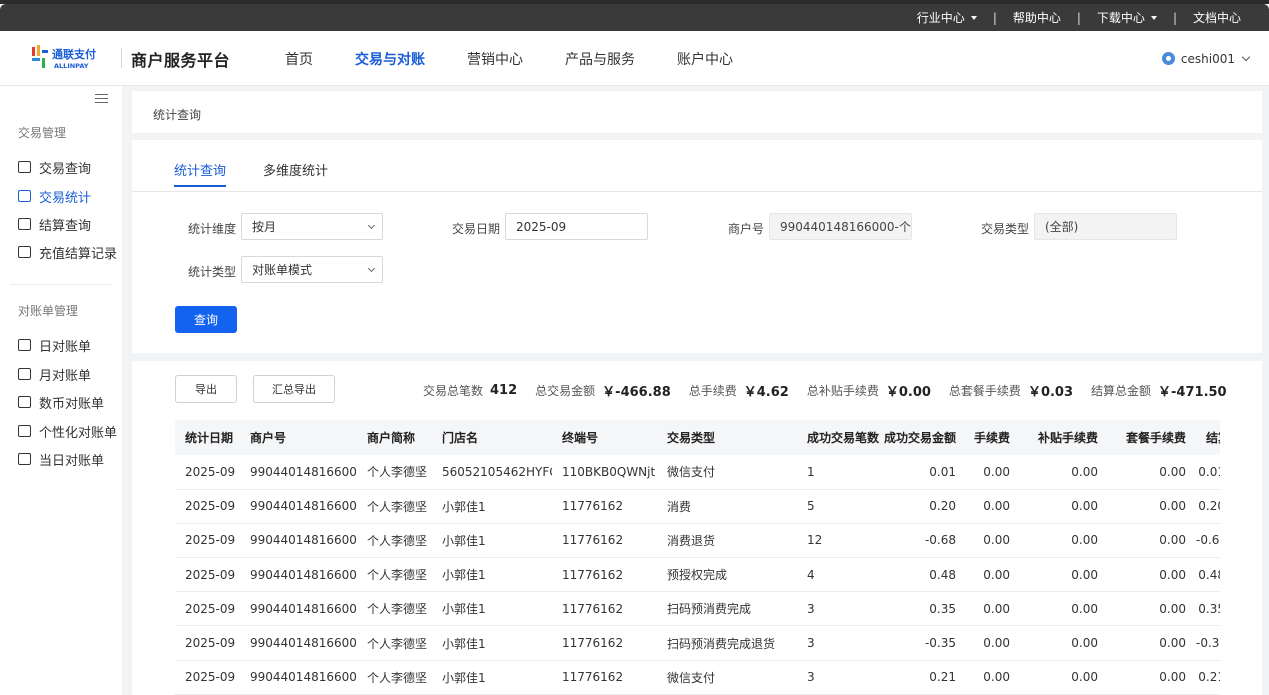  What do you see at coordinates (78, 433) in the screenshot?
I see `sidebar-item-label: 个性化对账单` at bounding box center [78, 433].